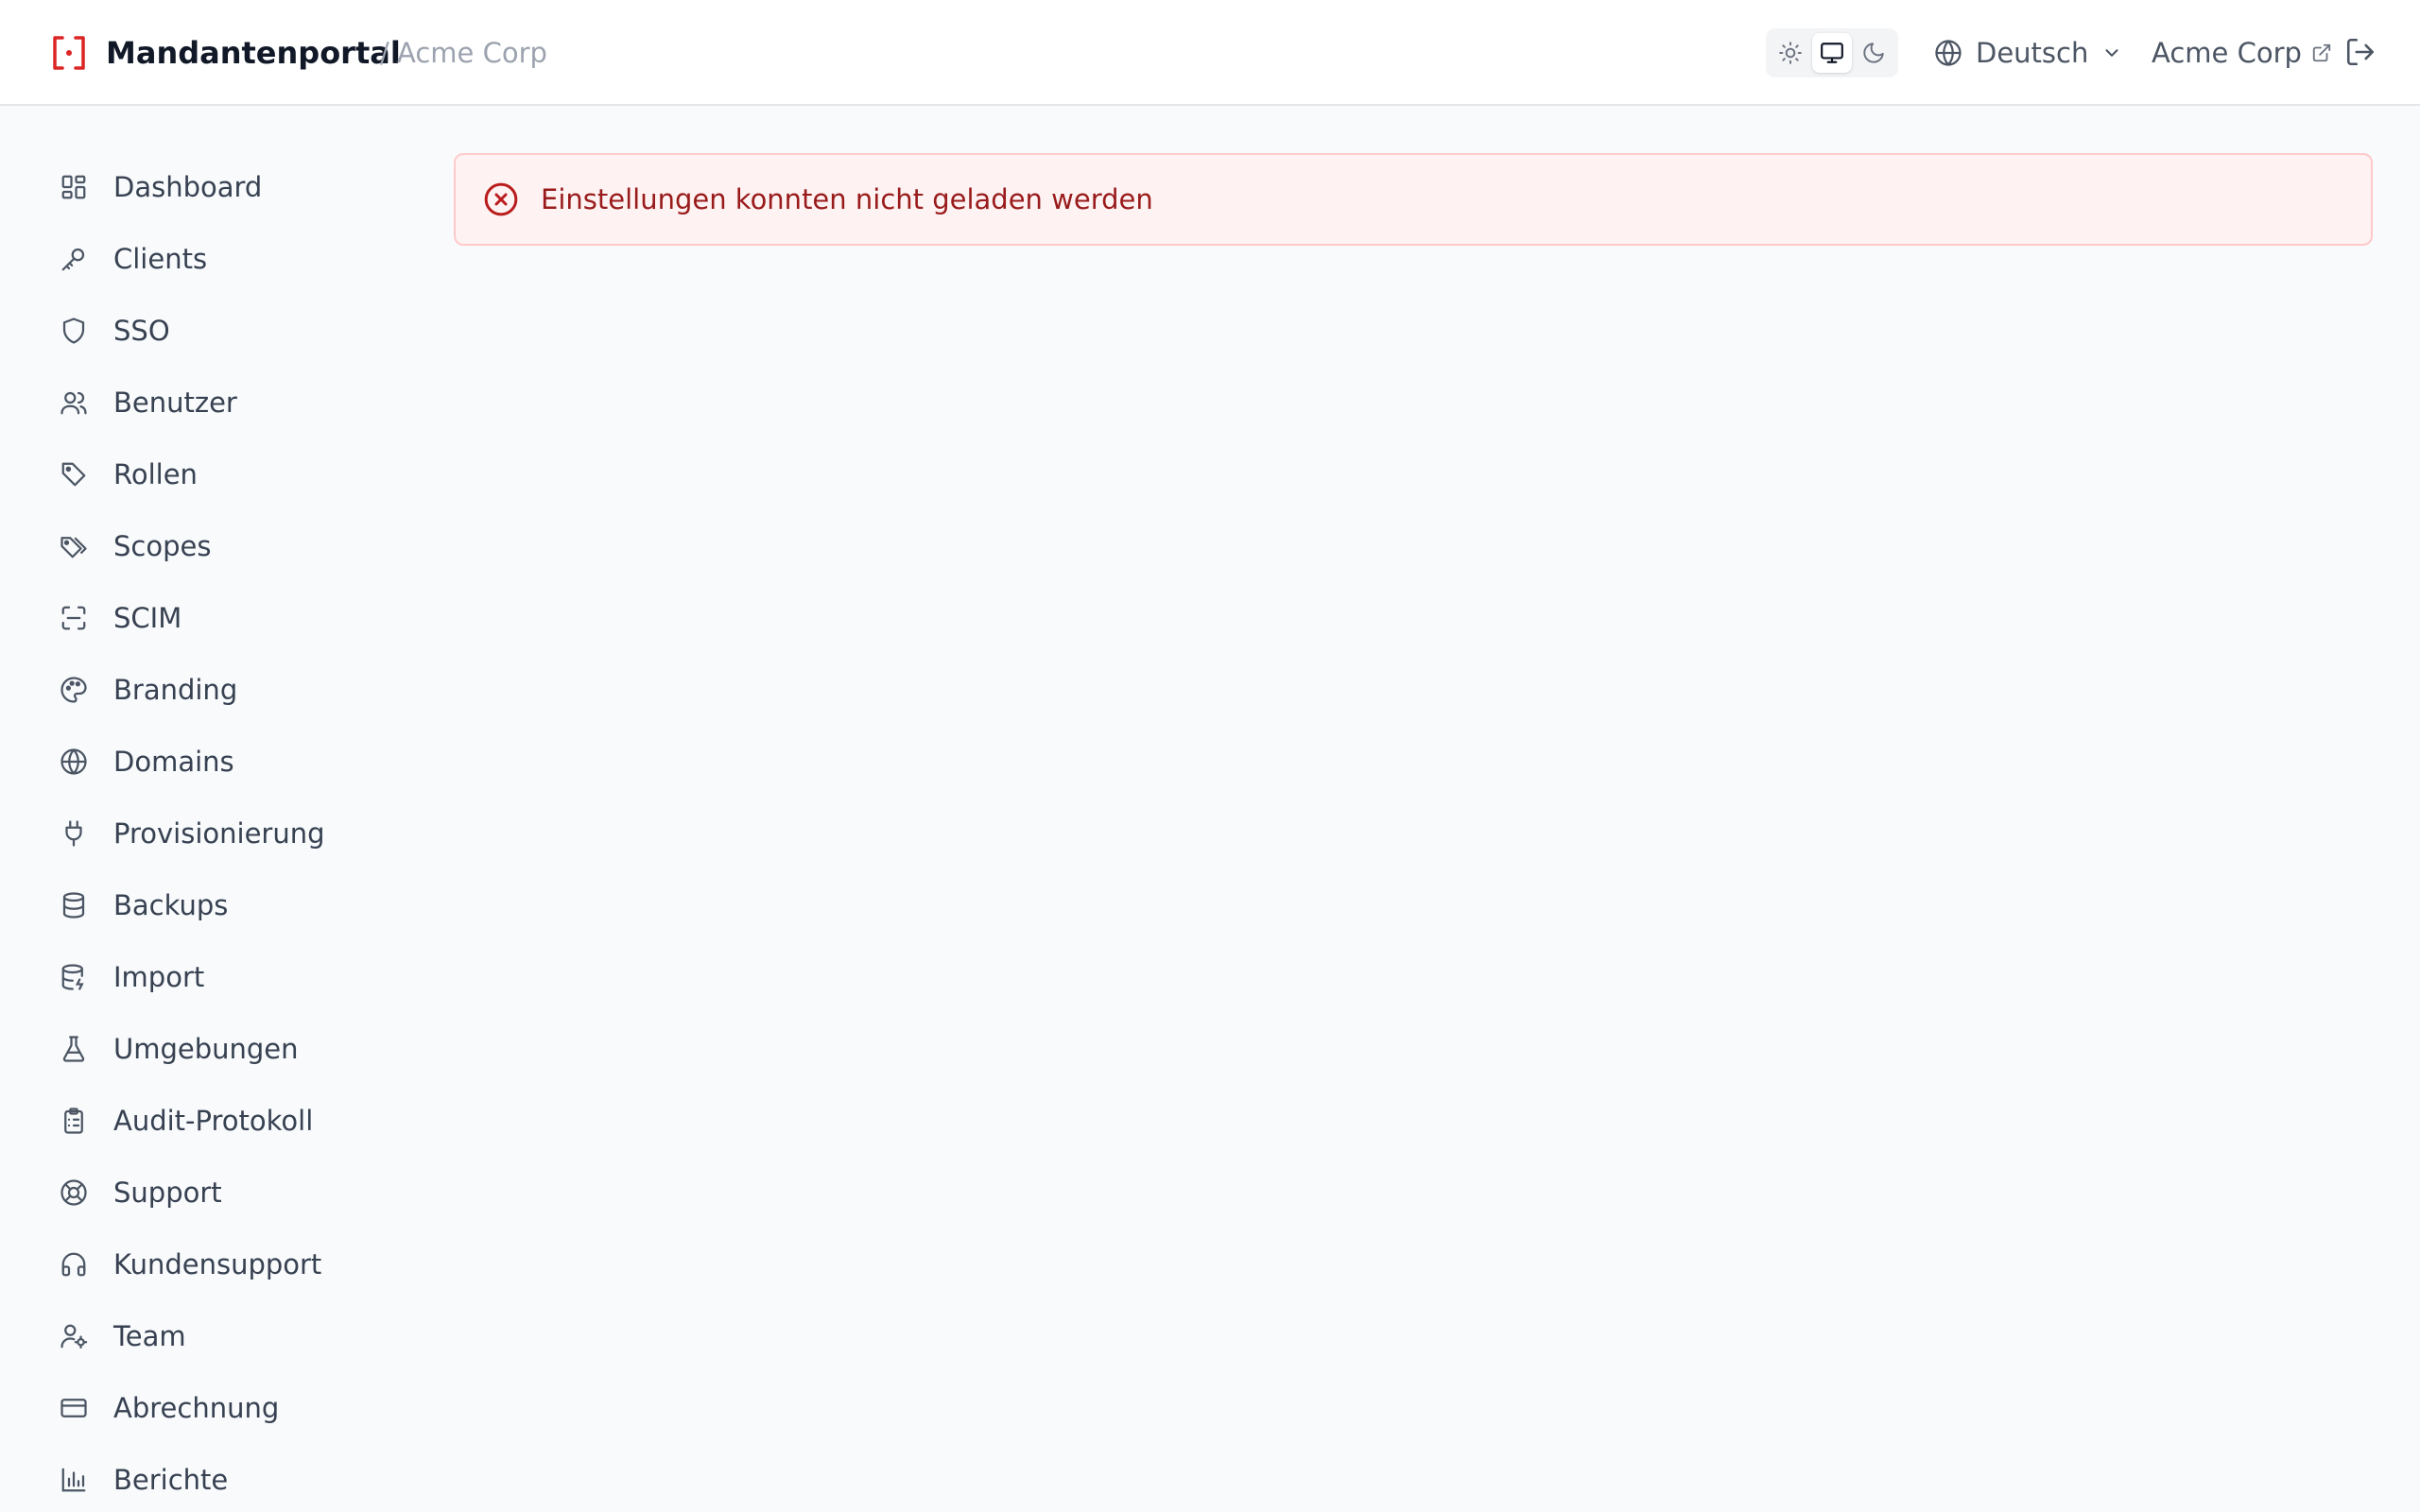 This screenshot has width=2420, height=1512. I want to click on sidebar-item-umgebungen: Umgebungen, so click(223, 1049).